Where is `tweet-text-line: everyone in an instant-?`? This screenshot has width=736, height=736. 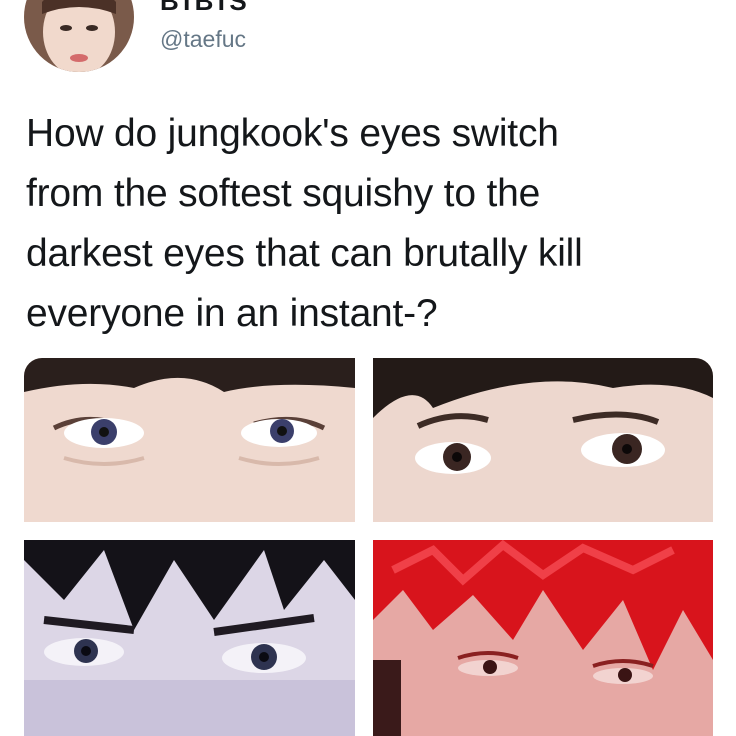 tweet-text-line: everyone in an instant-? is located at coordinates (232, 313).